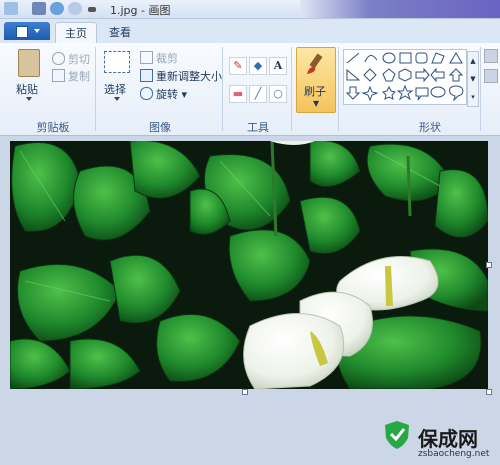 The image size is (500, 465). What do you see at coordinates (140, 10) in the screenshot?
I see `window-title: 1.jpg - 画图` at bounding box center [140, 10].